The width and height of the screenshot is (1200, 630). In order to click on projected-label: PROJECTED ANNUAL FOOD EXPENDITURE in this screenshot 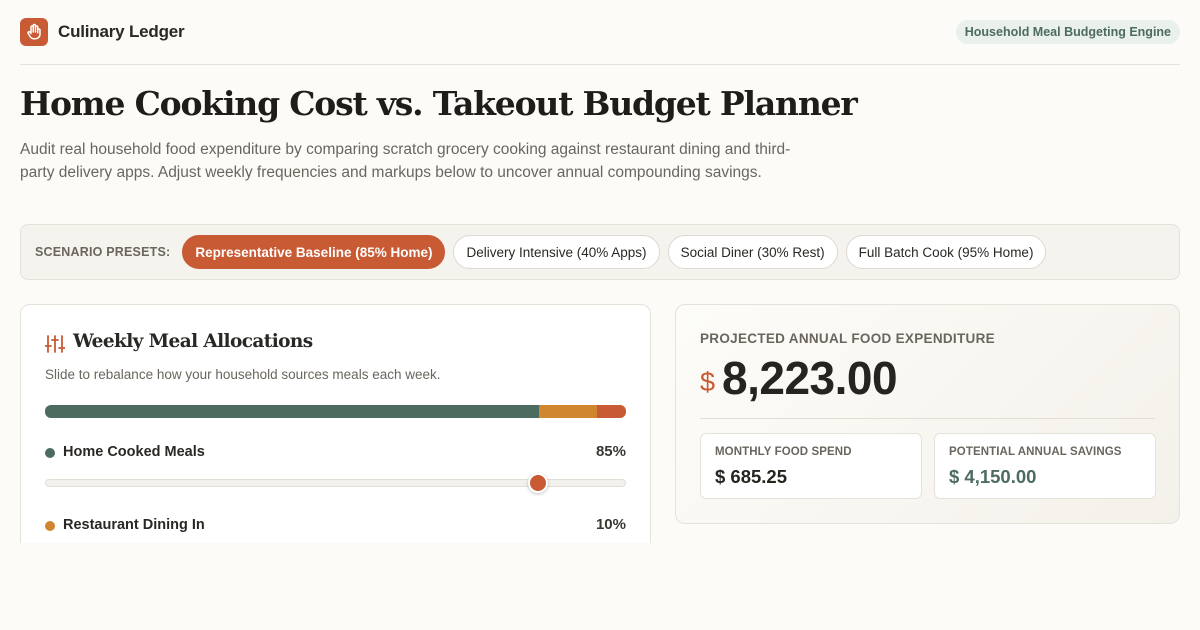, I will do `click(847, 338)`.